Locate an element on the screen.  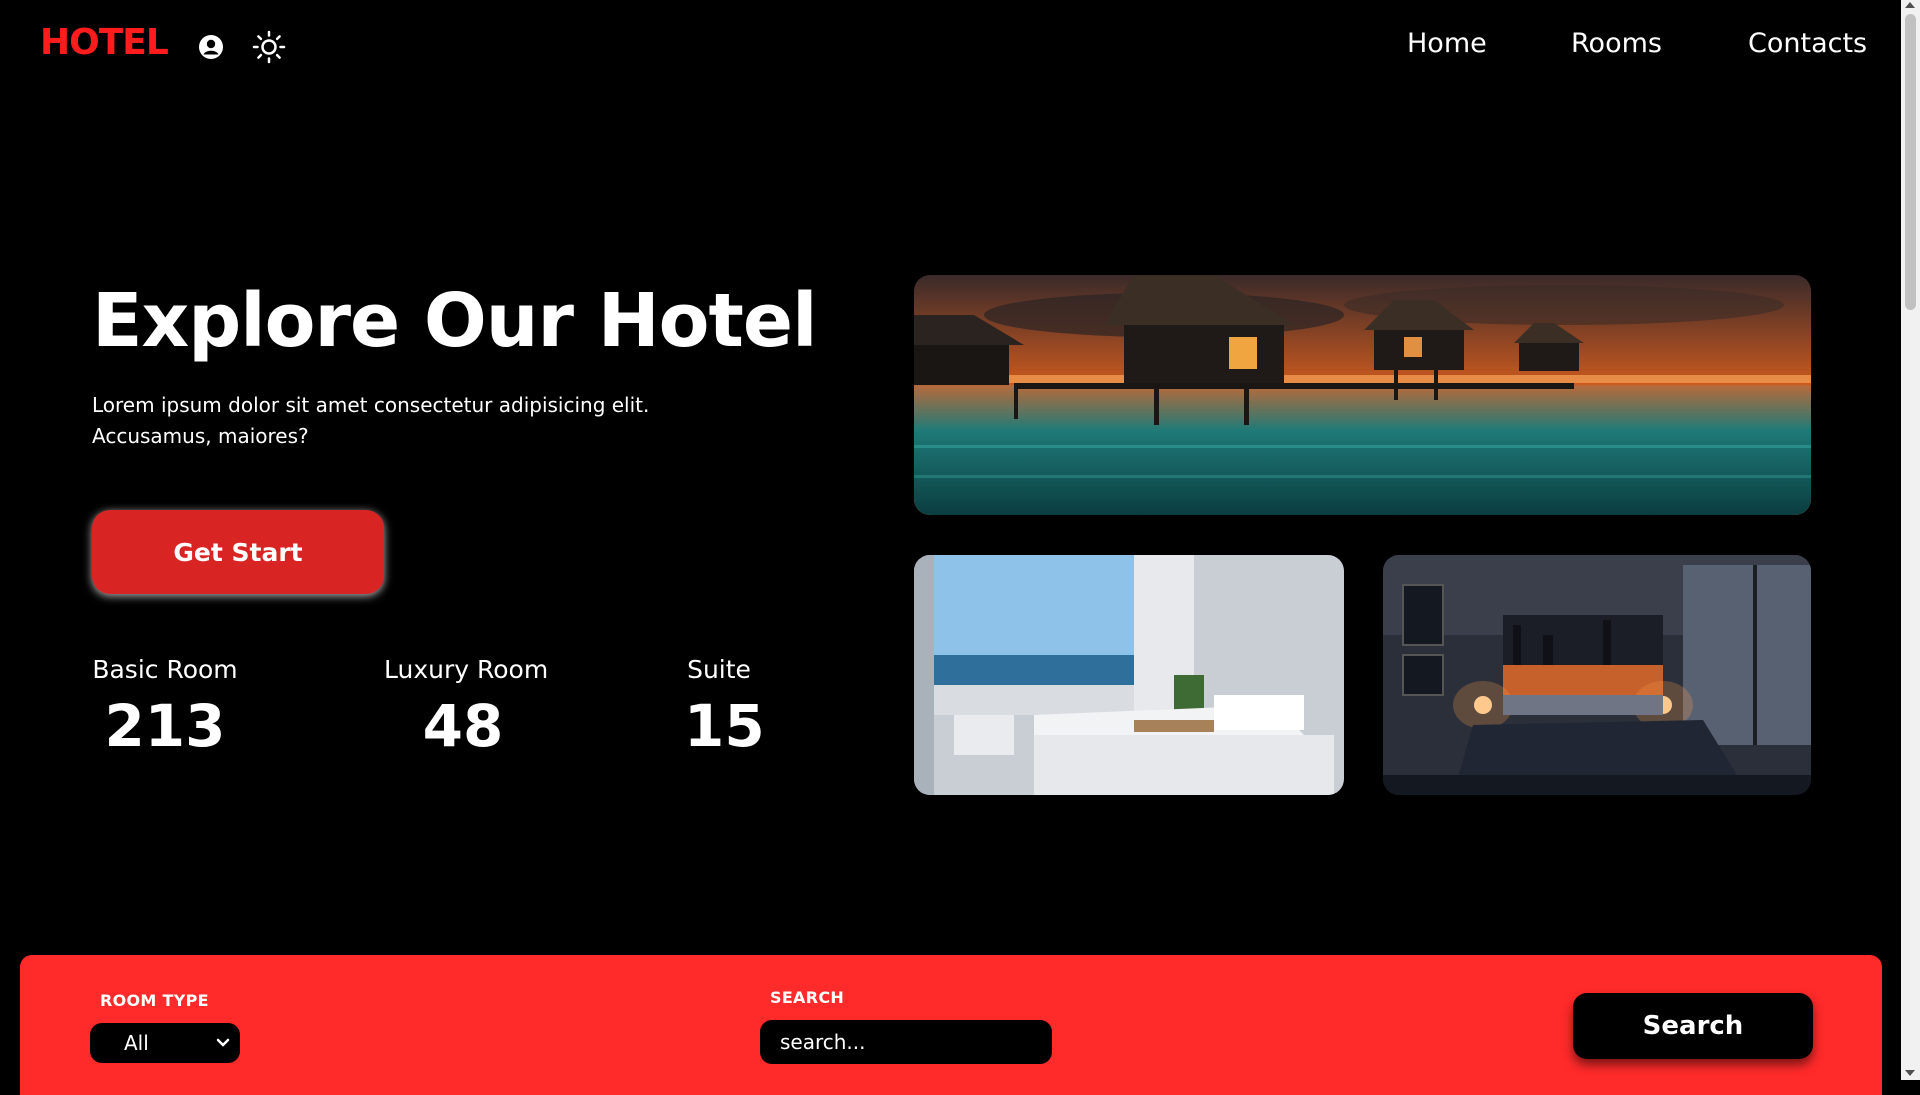
nav-rooms: Rooms is located at coordinates (1616, 43).